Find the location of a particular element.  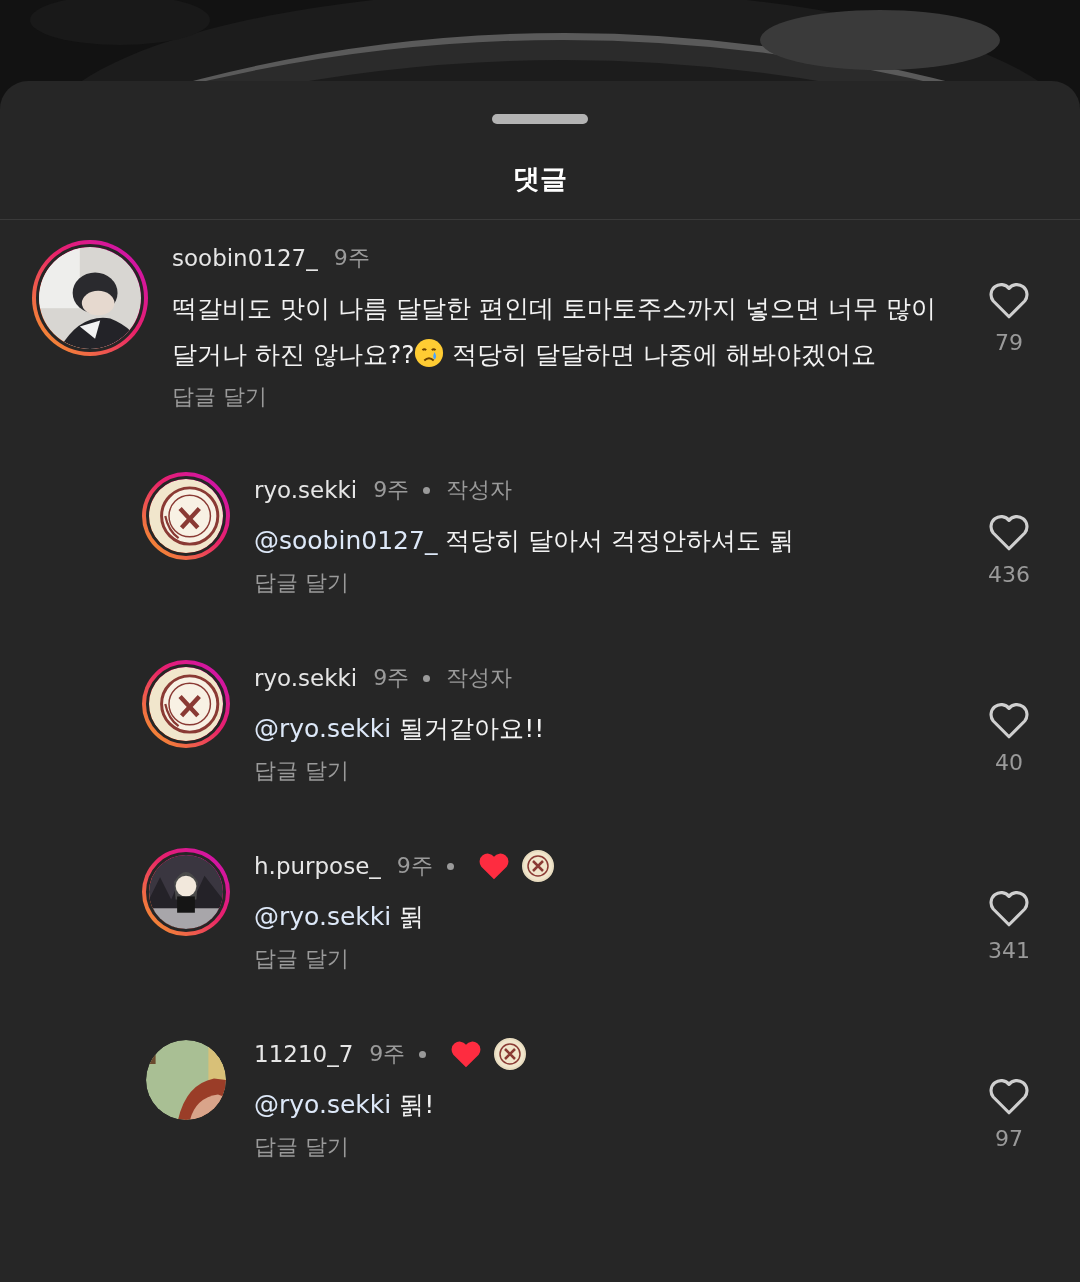

comment-text: @soobin0127_ 적당히 달아서 걱정안하셔도 됡 is located at coordinates (524, 541).